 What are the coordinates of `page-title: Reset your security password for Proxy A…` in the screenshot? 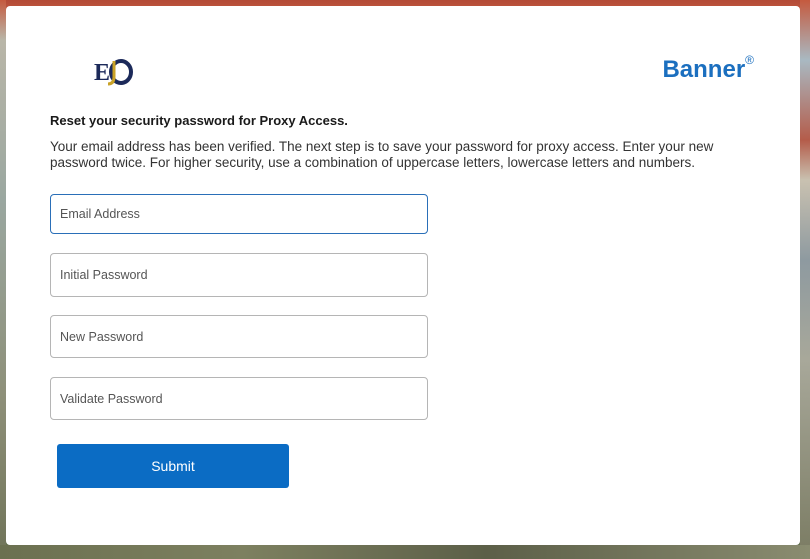 It's located at (199, 120).